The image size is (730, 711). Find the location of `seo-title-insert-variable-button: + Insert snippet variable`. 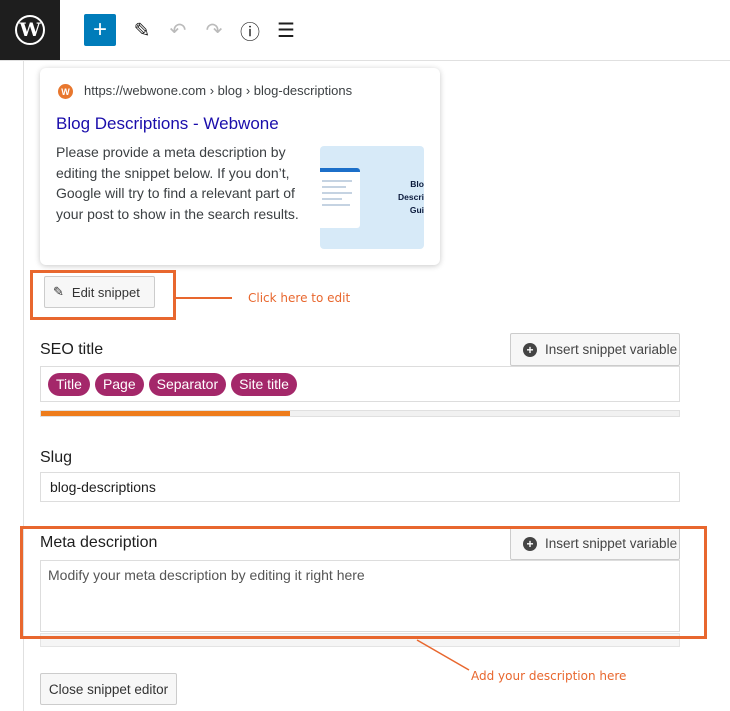

seo-title-insert-variable-button: + Insert snippet variable is located at coordinates (595, 349).